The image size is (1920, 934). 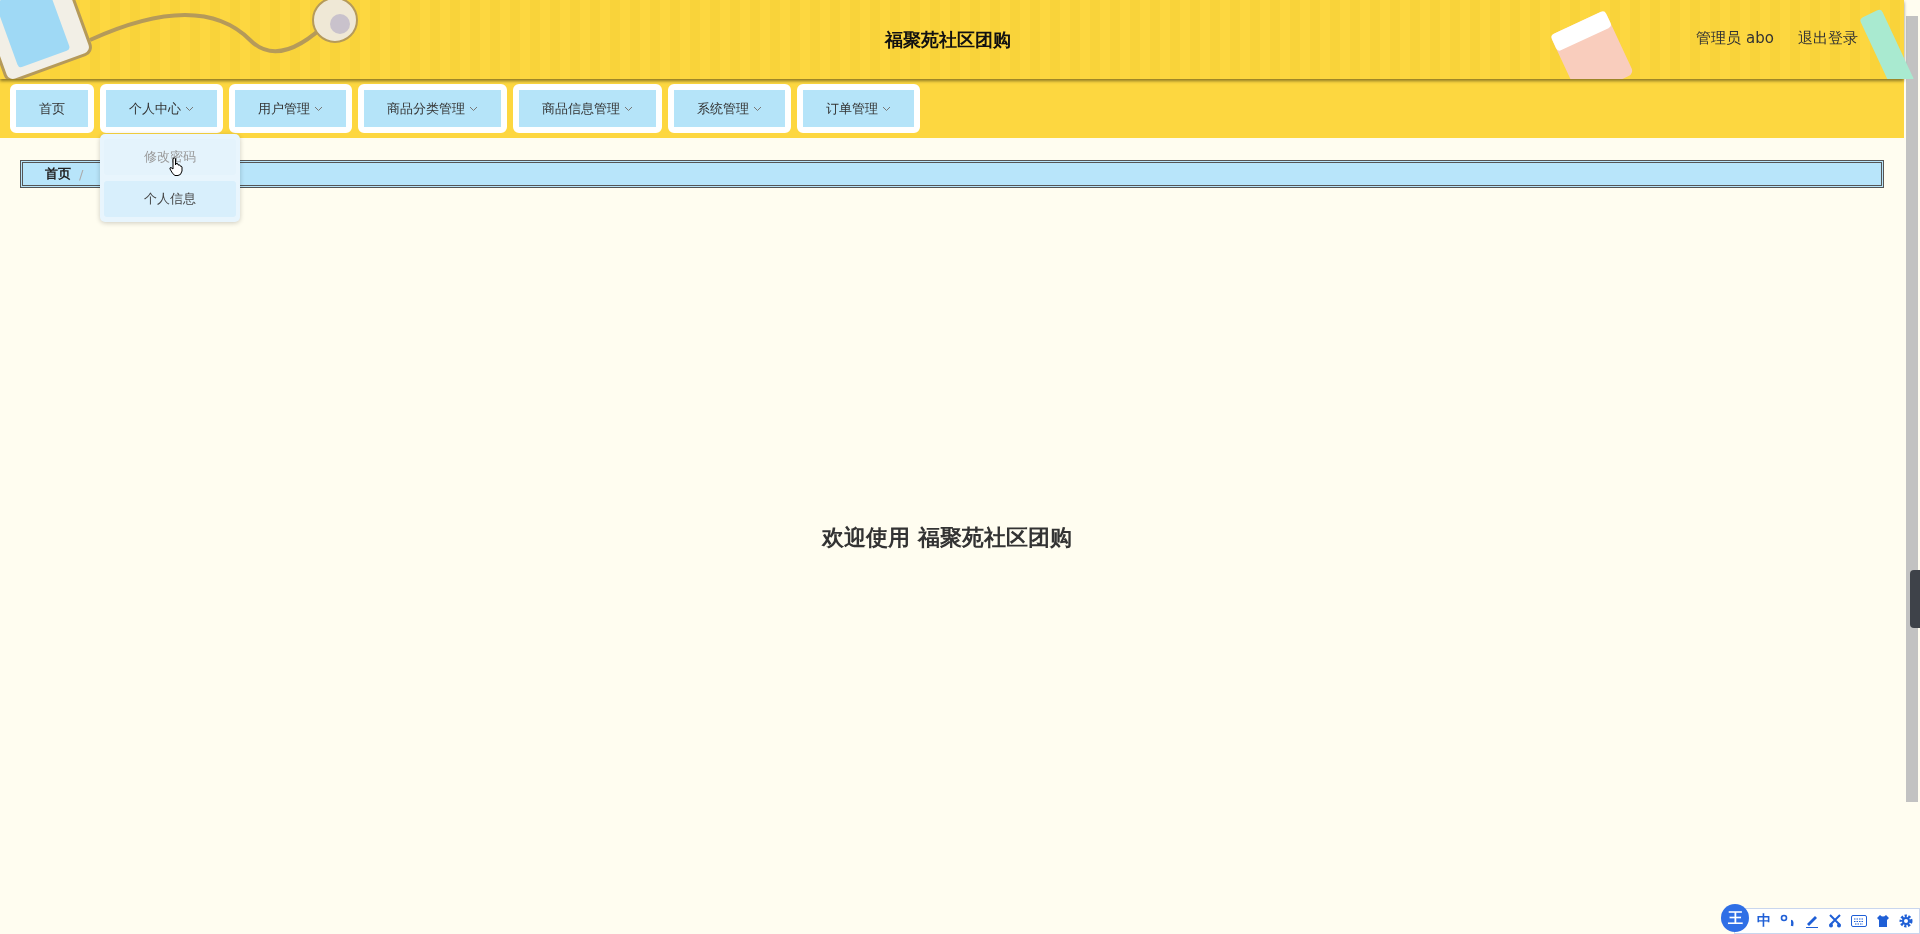 I want to click on ime-logo: 王, so click(x=1735, y=918).